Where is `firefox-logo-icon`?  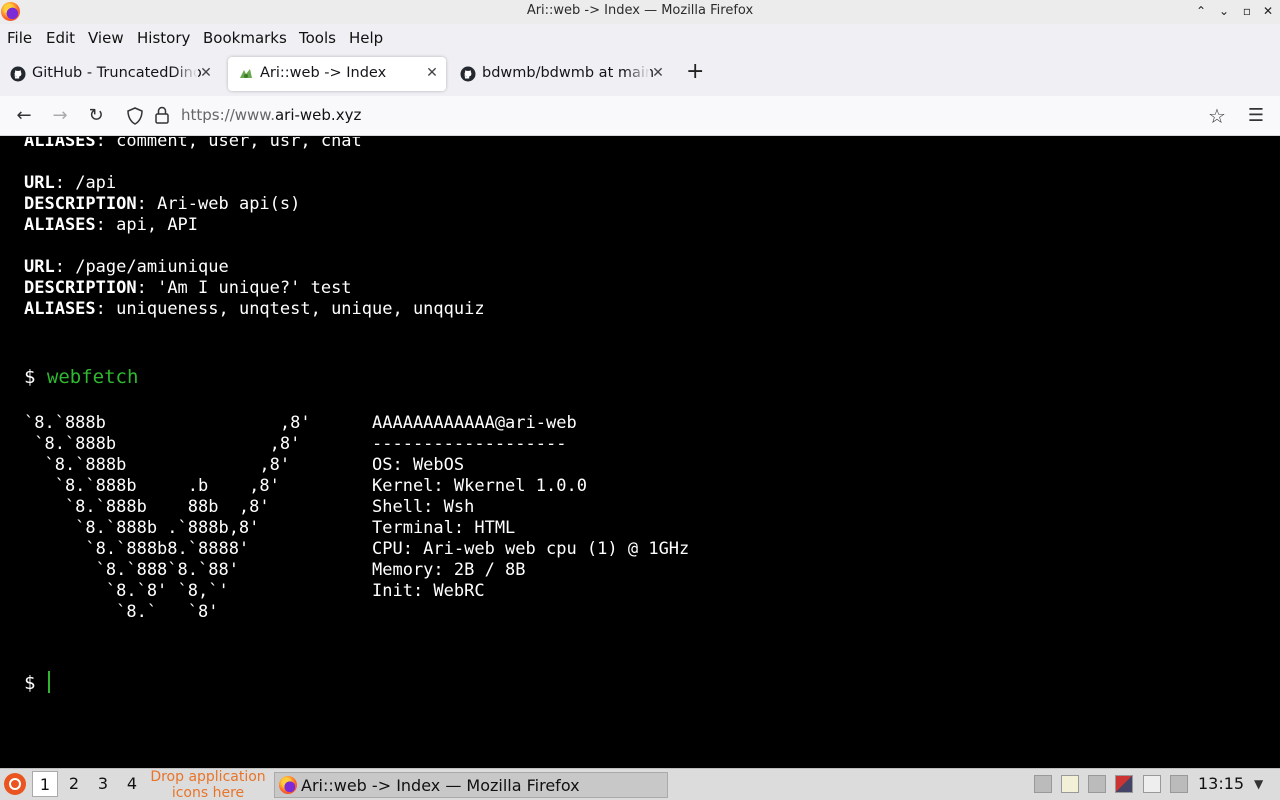
firefox-logo-icon is located at coordinates (288, 785).